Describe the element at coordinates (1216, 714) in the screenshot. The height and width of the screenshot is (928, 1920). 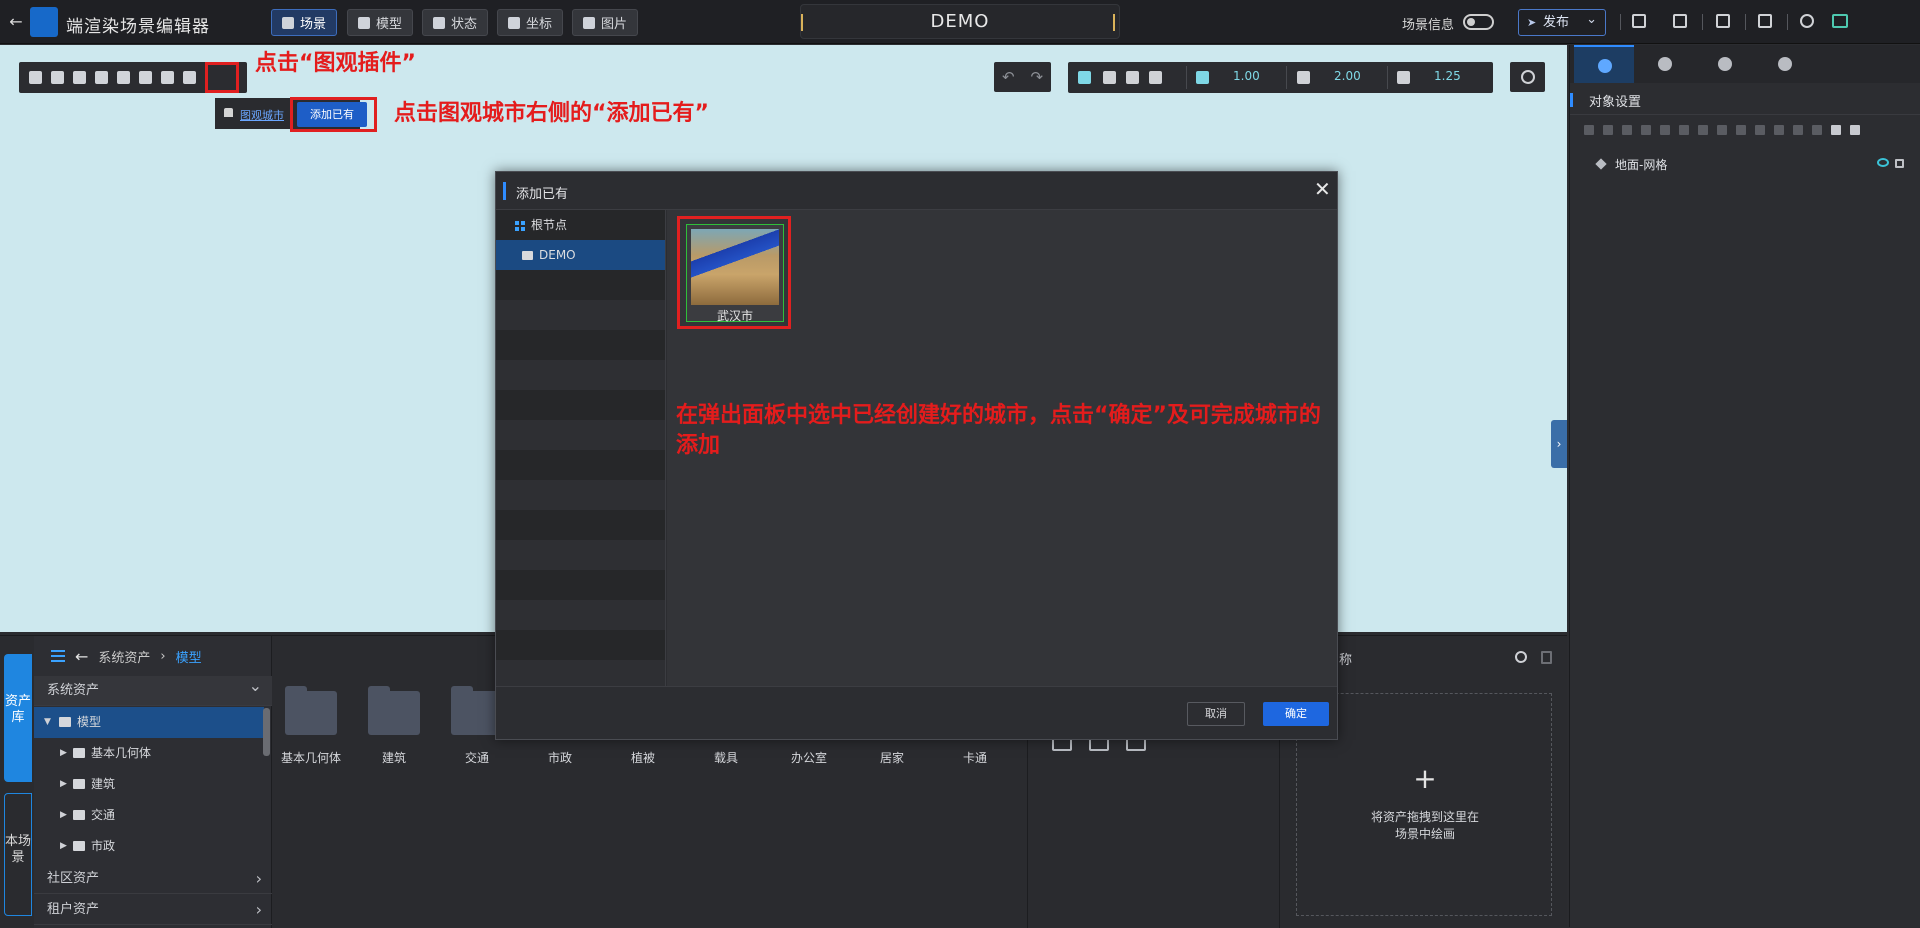
I see `cancel-button: 取消` at that location.